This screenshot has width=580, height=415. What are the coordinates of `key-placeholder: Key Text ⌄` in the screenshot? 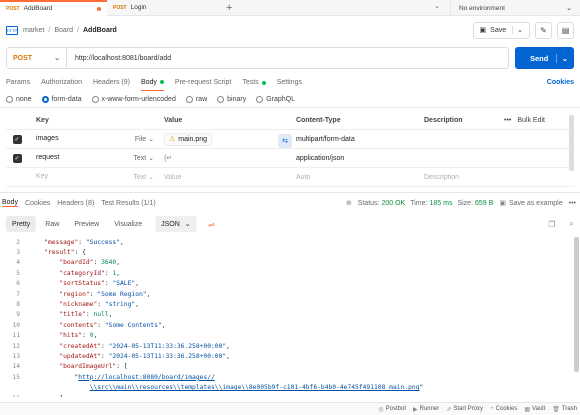 It's located at (94, 177).